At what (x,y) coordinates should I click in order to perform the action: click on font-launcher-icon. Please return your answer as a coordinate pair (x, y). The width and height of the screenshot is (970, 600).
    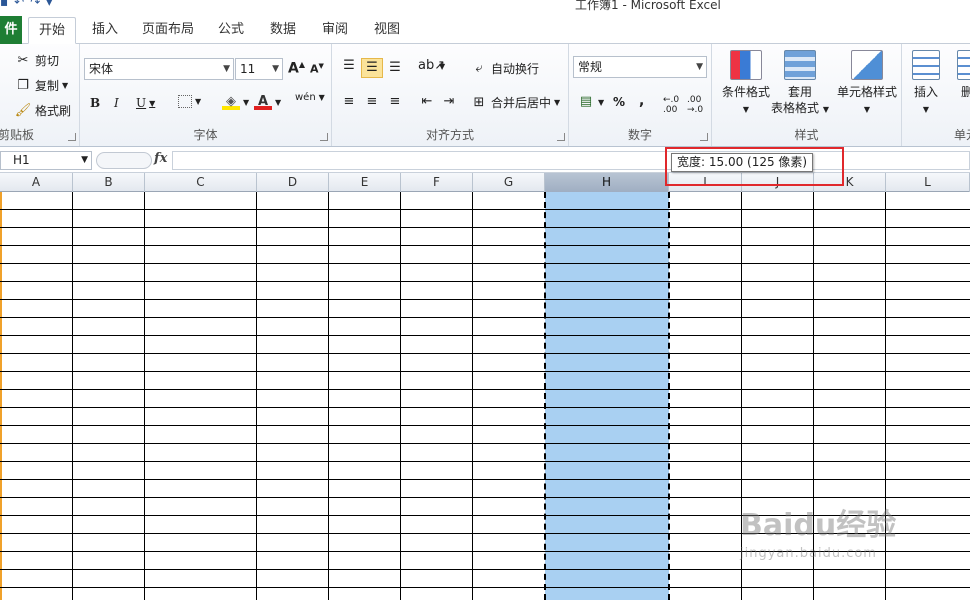
    Looking at the image, I should click on (324, 137).